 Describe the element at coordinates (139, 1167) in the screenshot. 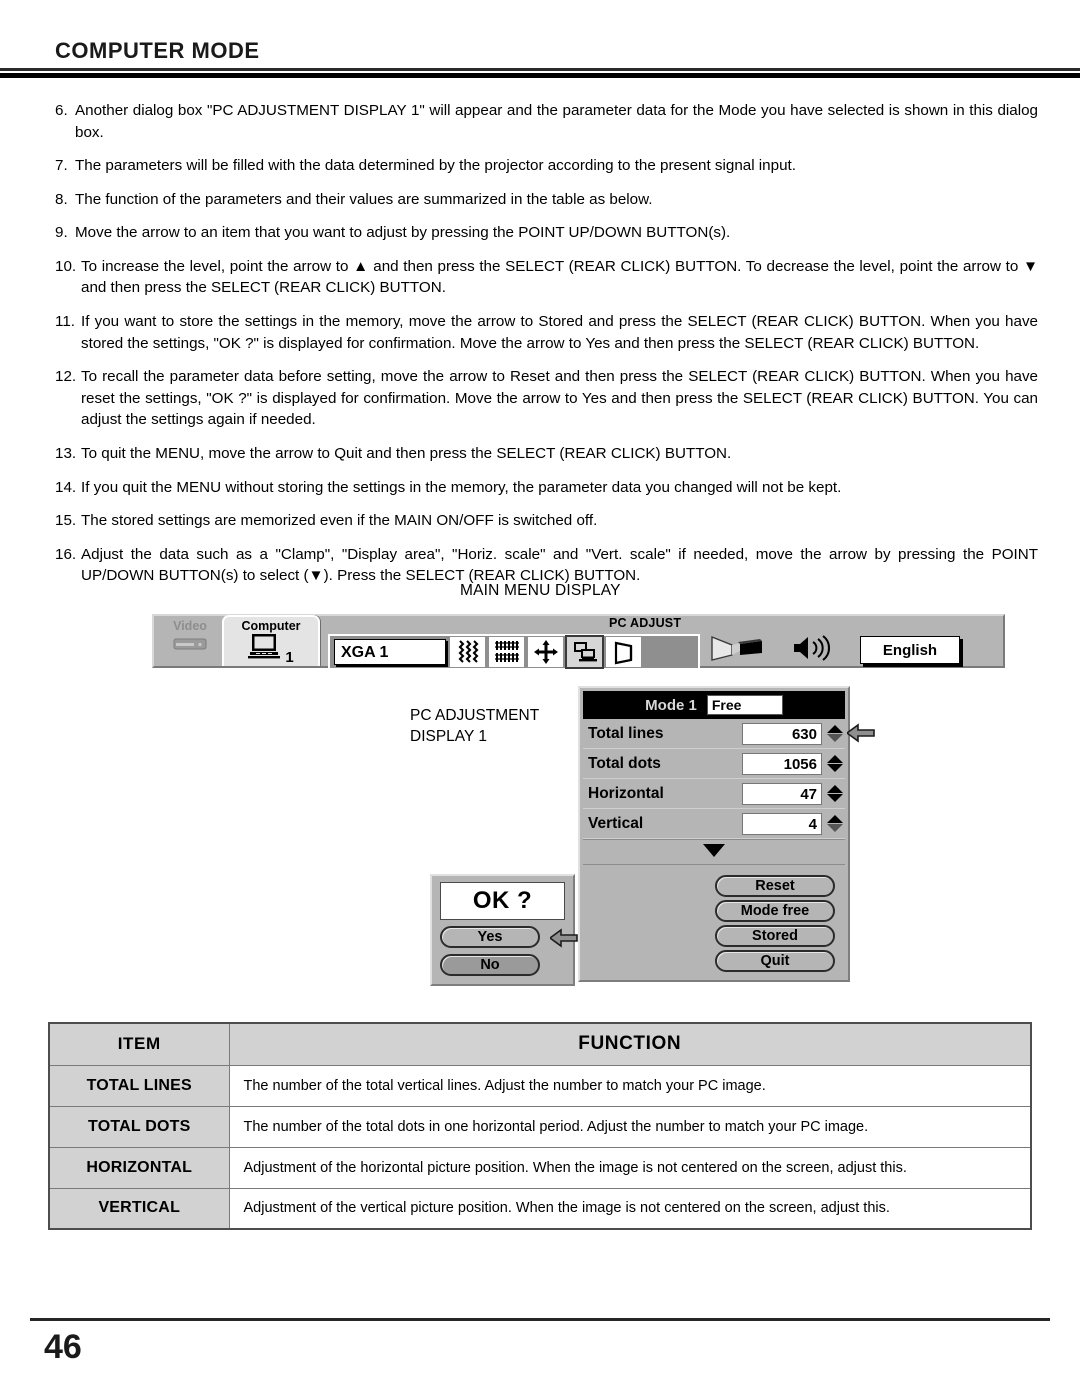

I see `cell-item: HORIZONTAL` at that location.